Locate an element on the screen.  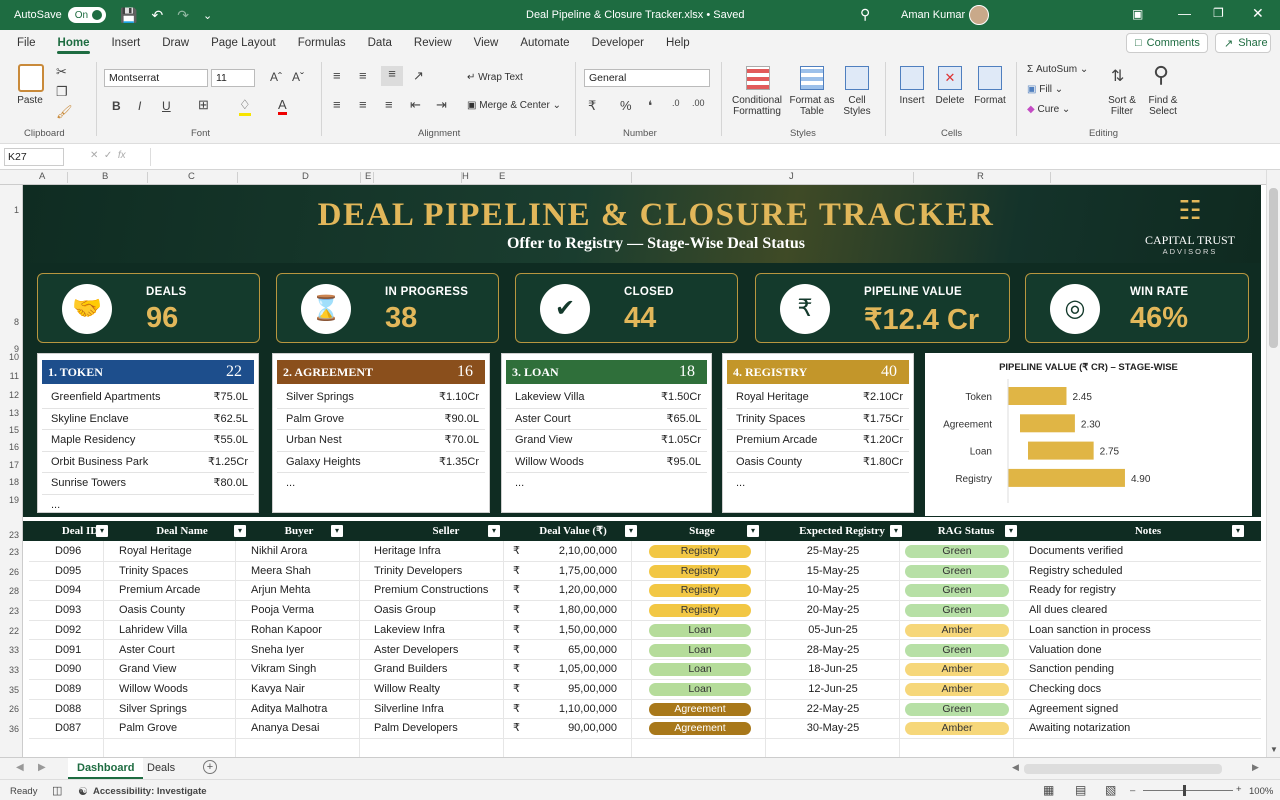
row-header: 16 is located at coordinates (11, 447).